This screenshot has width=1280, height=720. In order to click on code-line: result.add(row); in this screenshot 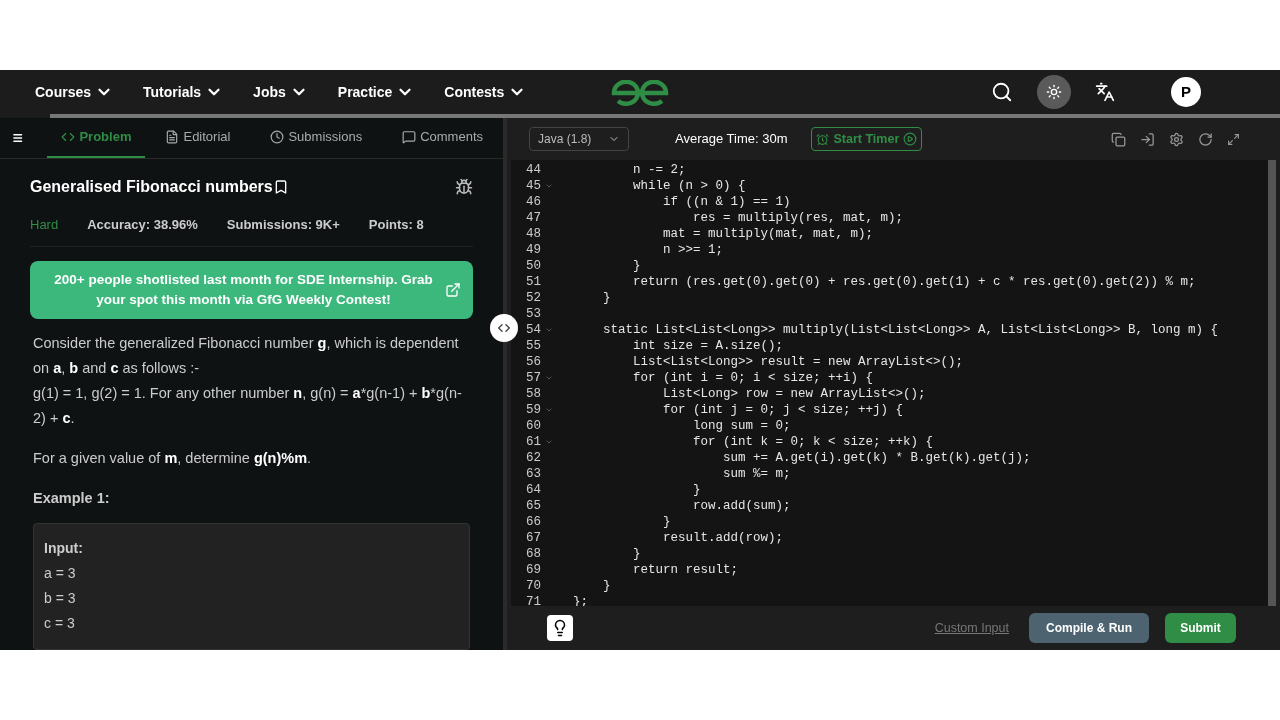, I will do `click(723, 538)`.